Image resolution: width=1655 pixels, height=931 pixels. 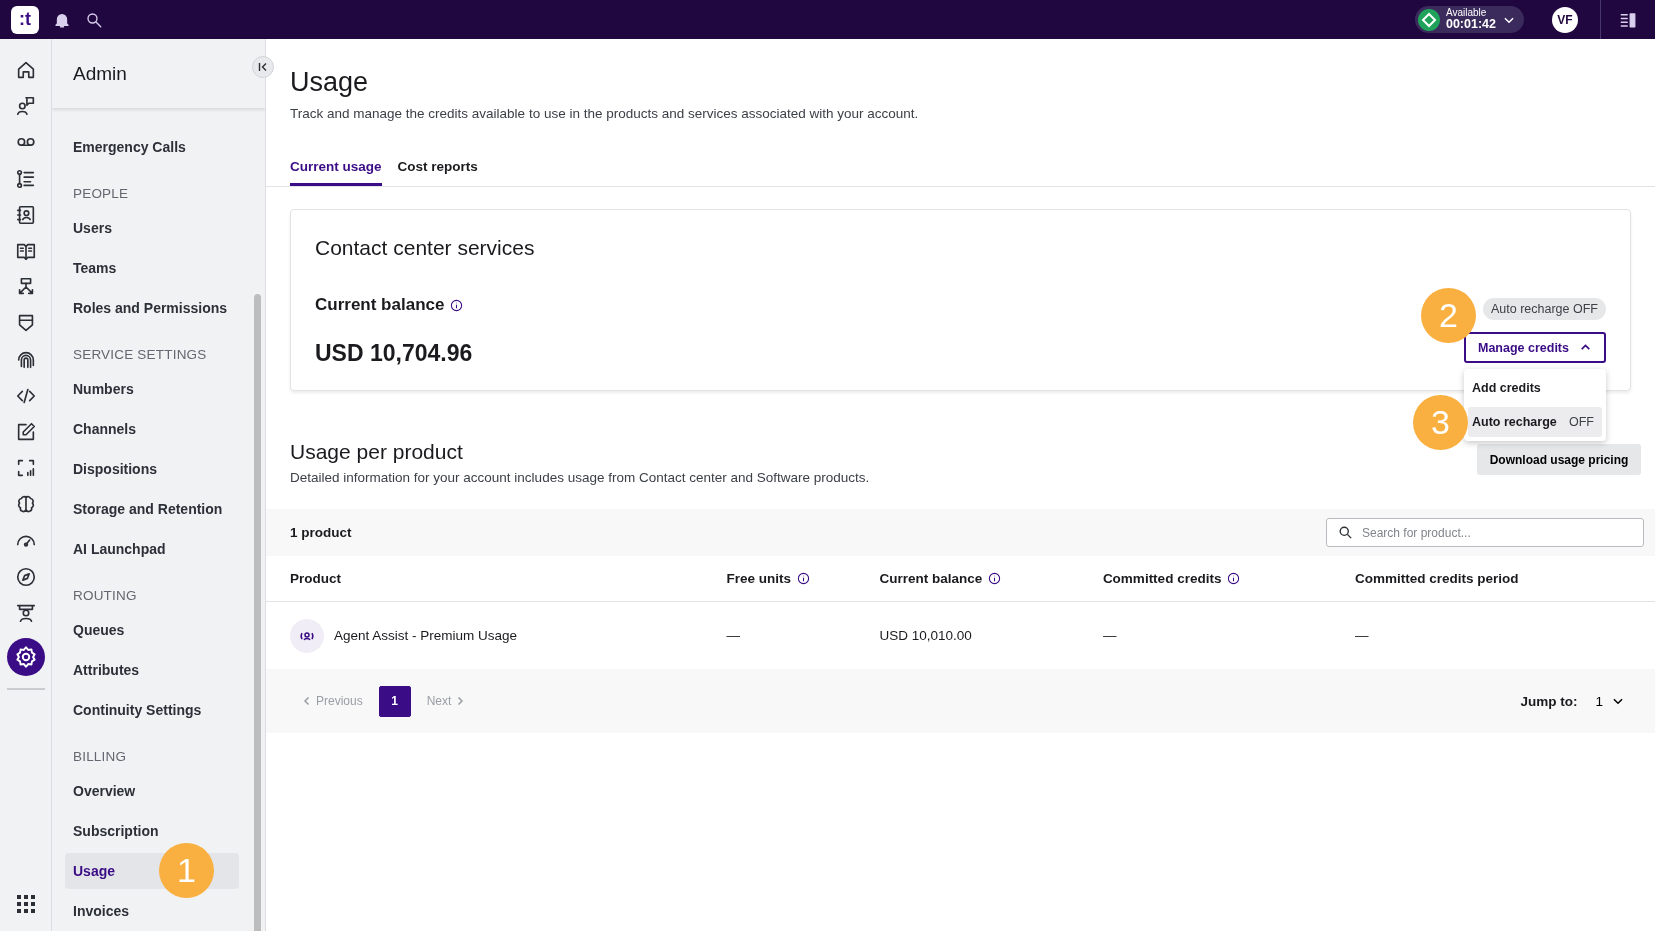 What do you see at coordinates (1535, 422) in the screenshot?
I see `menu-item: Auto recharge OFF` at bounding box center [1535, 422].